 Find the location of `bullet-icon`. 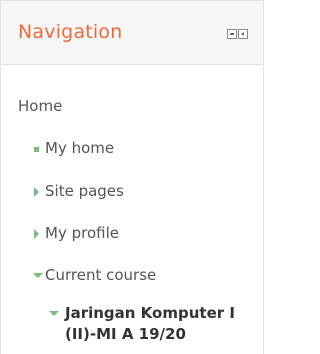

bullet-icon is located at coordinates (36, 149).